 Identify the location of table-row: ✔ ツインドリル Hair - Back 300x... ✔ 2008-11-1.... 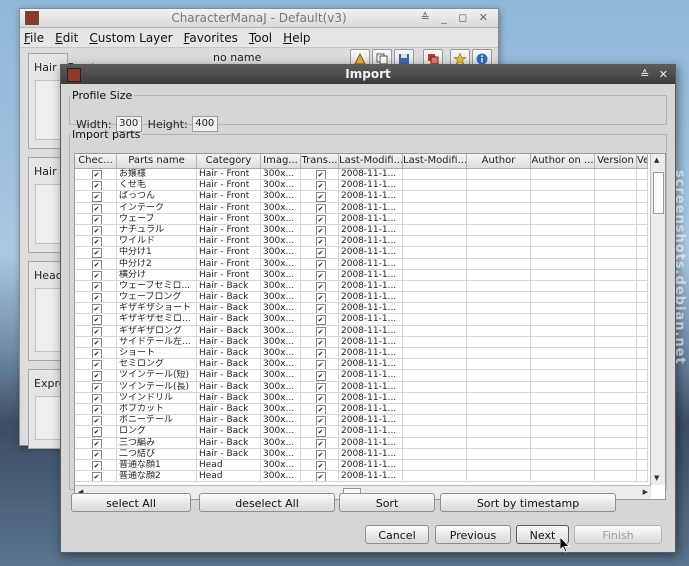
(361, 398).